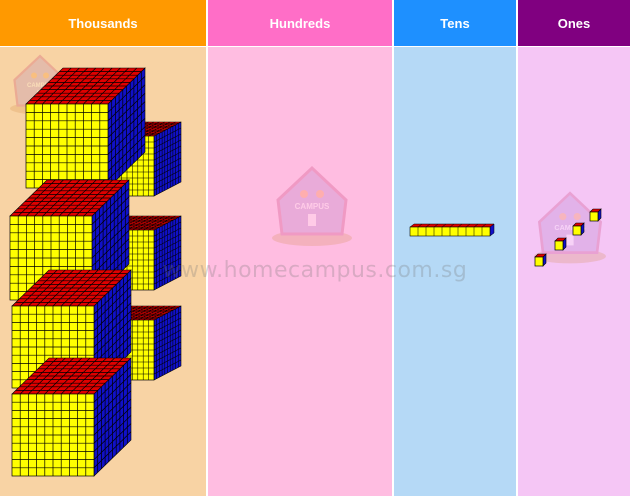 The height and width of the screenshot is (496, 630). Describe the element at coordinates (570, 227) in the screenshot. I see `logo-watermark-ones: CAMPUS` at that location.